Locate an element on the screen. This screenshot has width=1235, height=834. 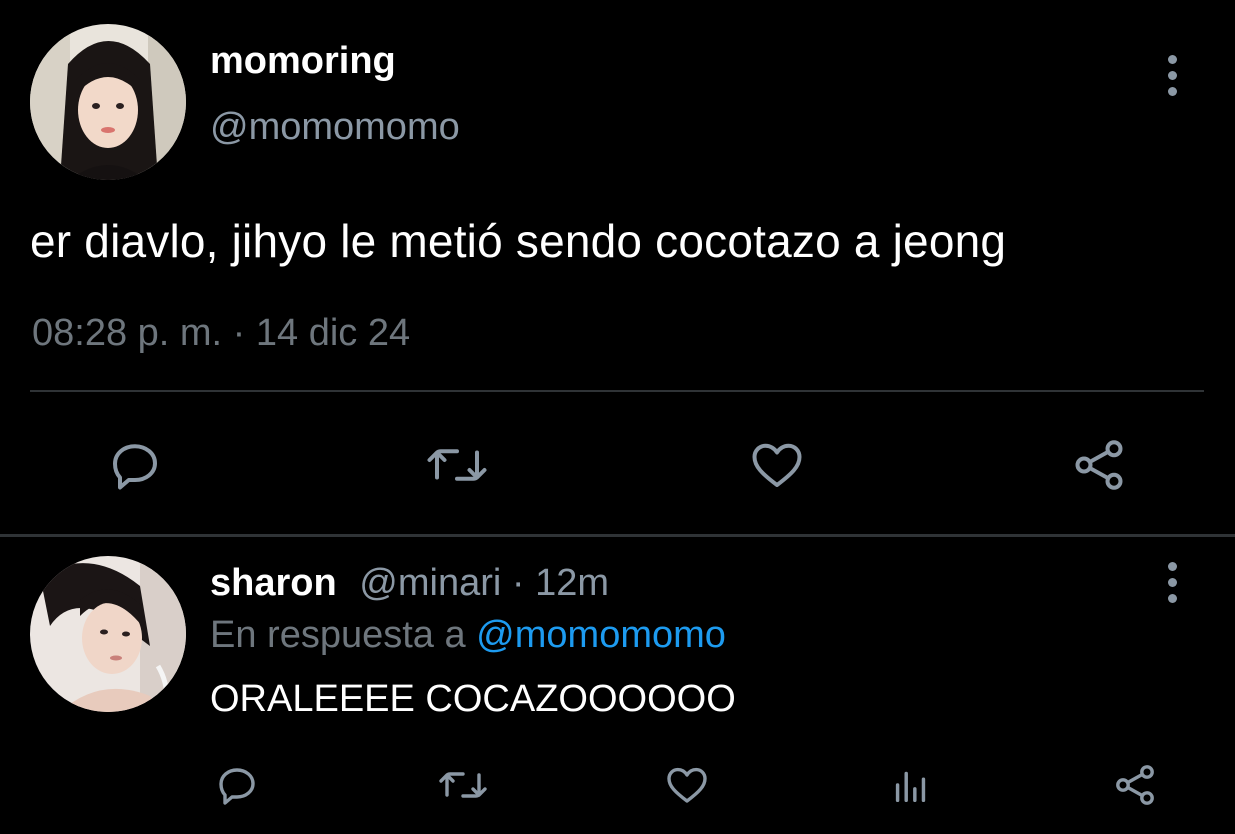
replying-to-label: En respuesta a is located at coordinates (343, 635).